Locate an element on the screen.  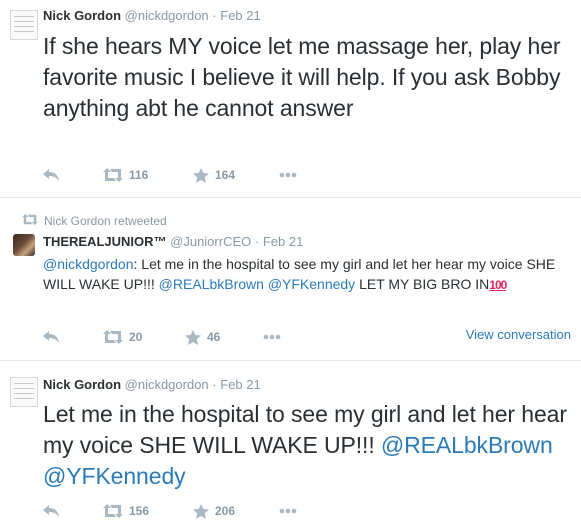
tweet-text-part: LET MY BIG BRO IN is located at coordinates (422, 284).